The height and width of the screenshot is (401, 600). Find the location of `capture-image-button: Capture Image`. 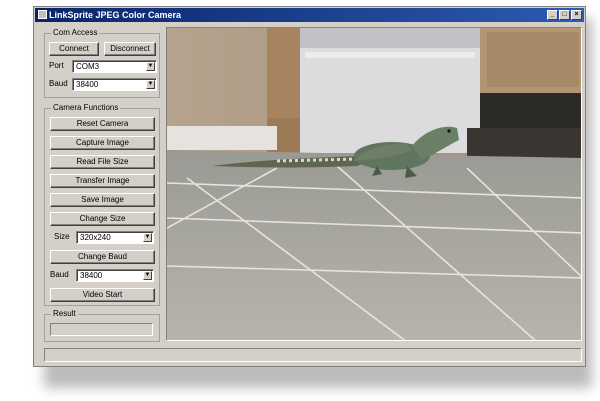

capture-image-button: Capture Image is located at coordinates (102, 143).